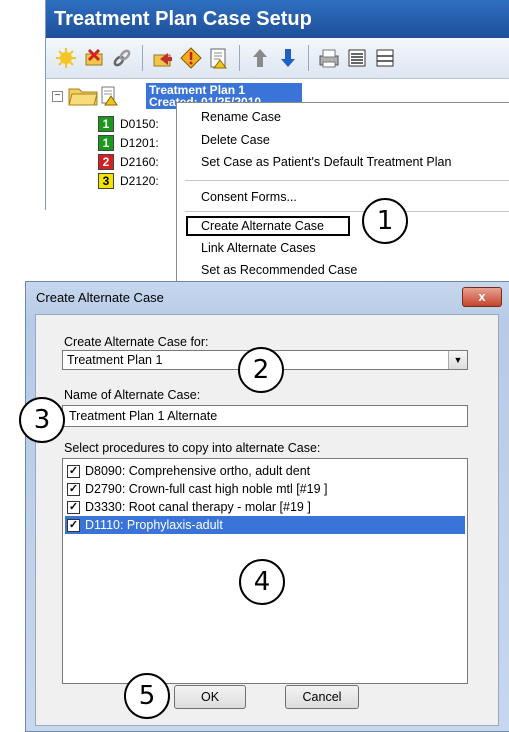  Describe the element at coordinates (322, 697) in the screenshot. I see `cancel-button: Cancel` at that location.